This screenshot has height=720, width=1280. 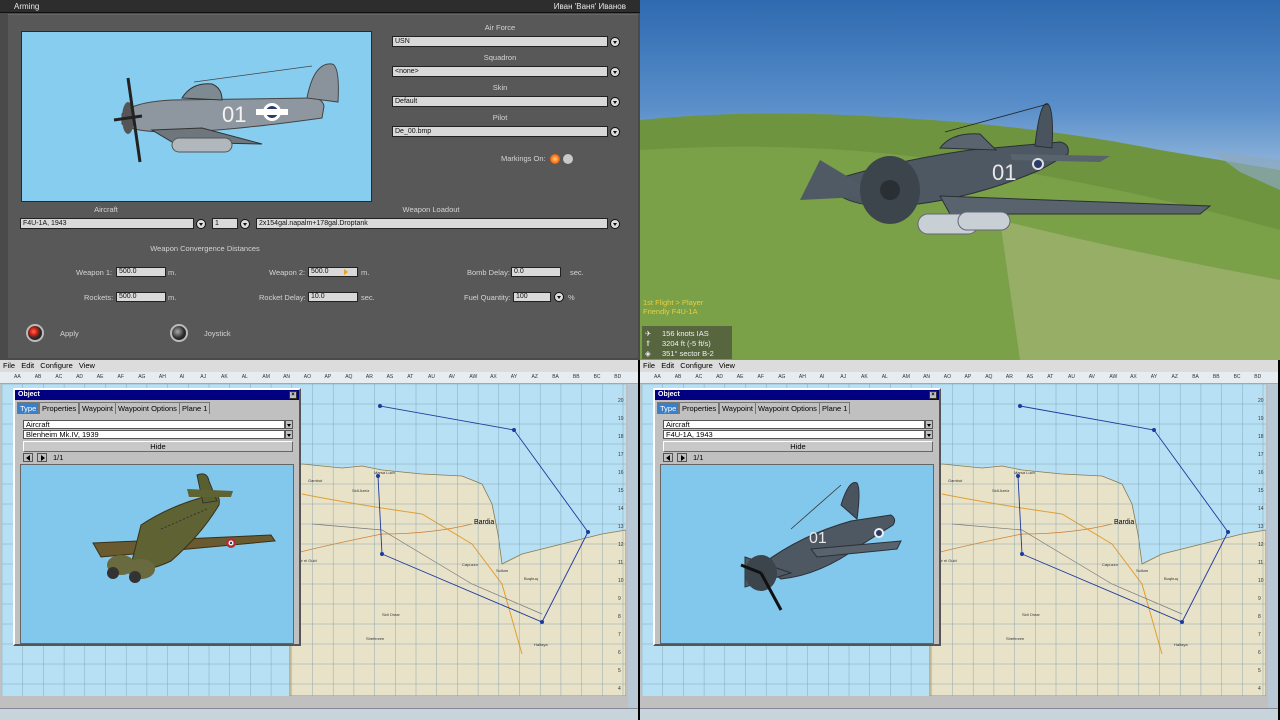 What do you see at coordinates (245, 224) in the screenshot?
I see `count-dropdown-icon` at bounding box center [245, 224].